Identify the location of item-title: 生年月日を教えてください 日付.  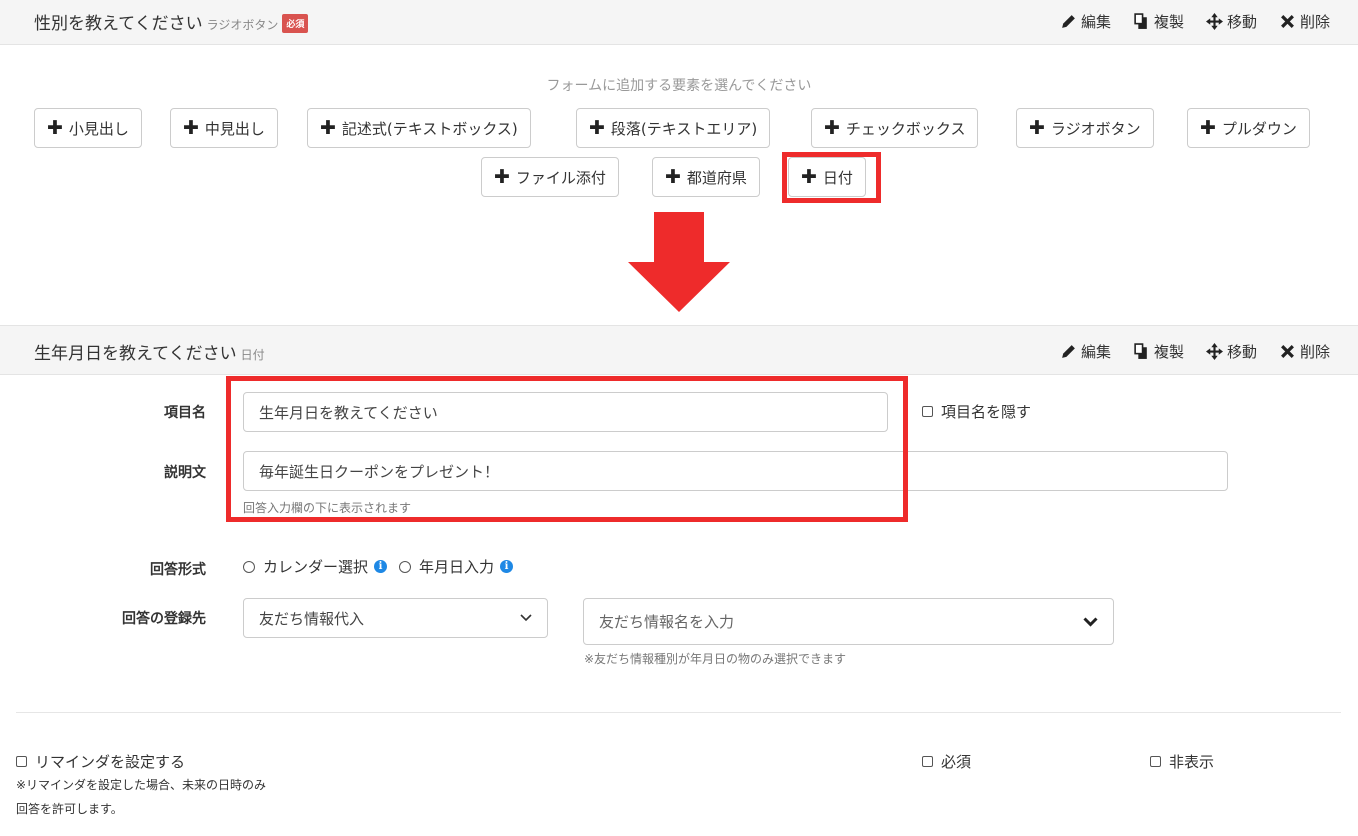
(149, 351).